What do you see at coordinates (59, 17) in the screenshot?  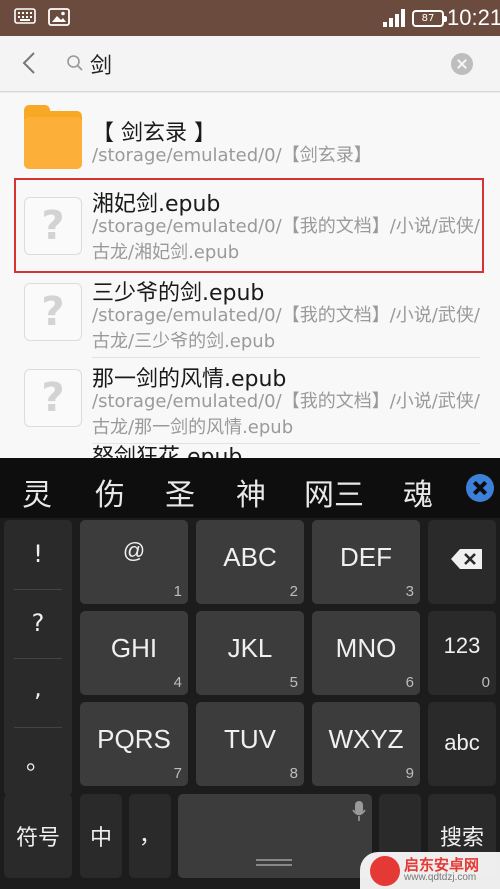 I see `image-icon` at bounding box center [59, 17].